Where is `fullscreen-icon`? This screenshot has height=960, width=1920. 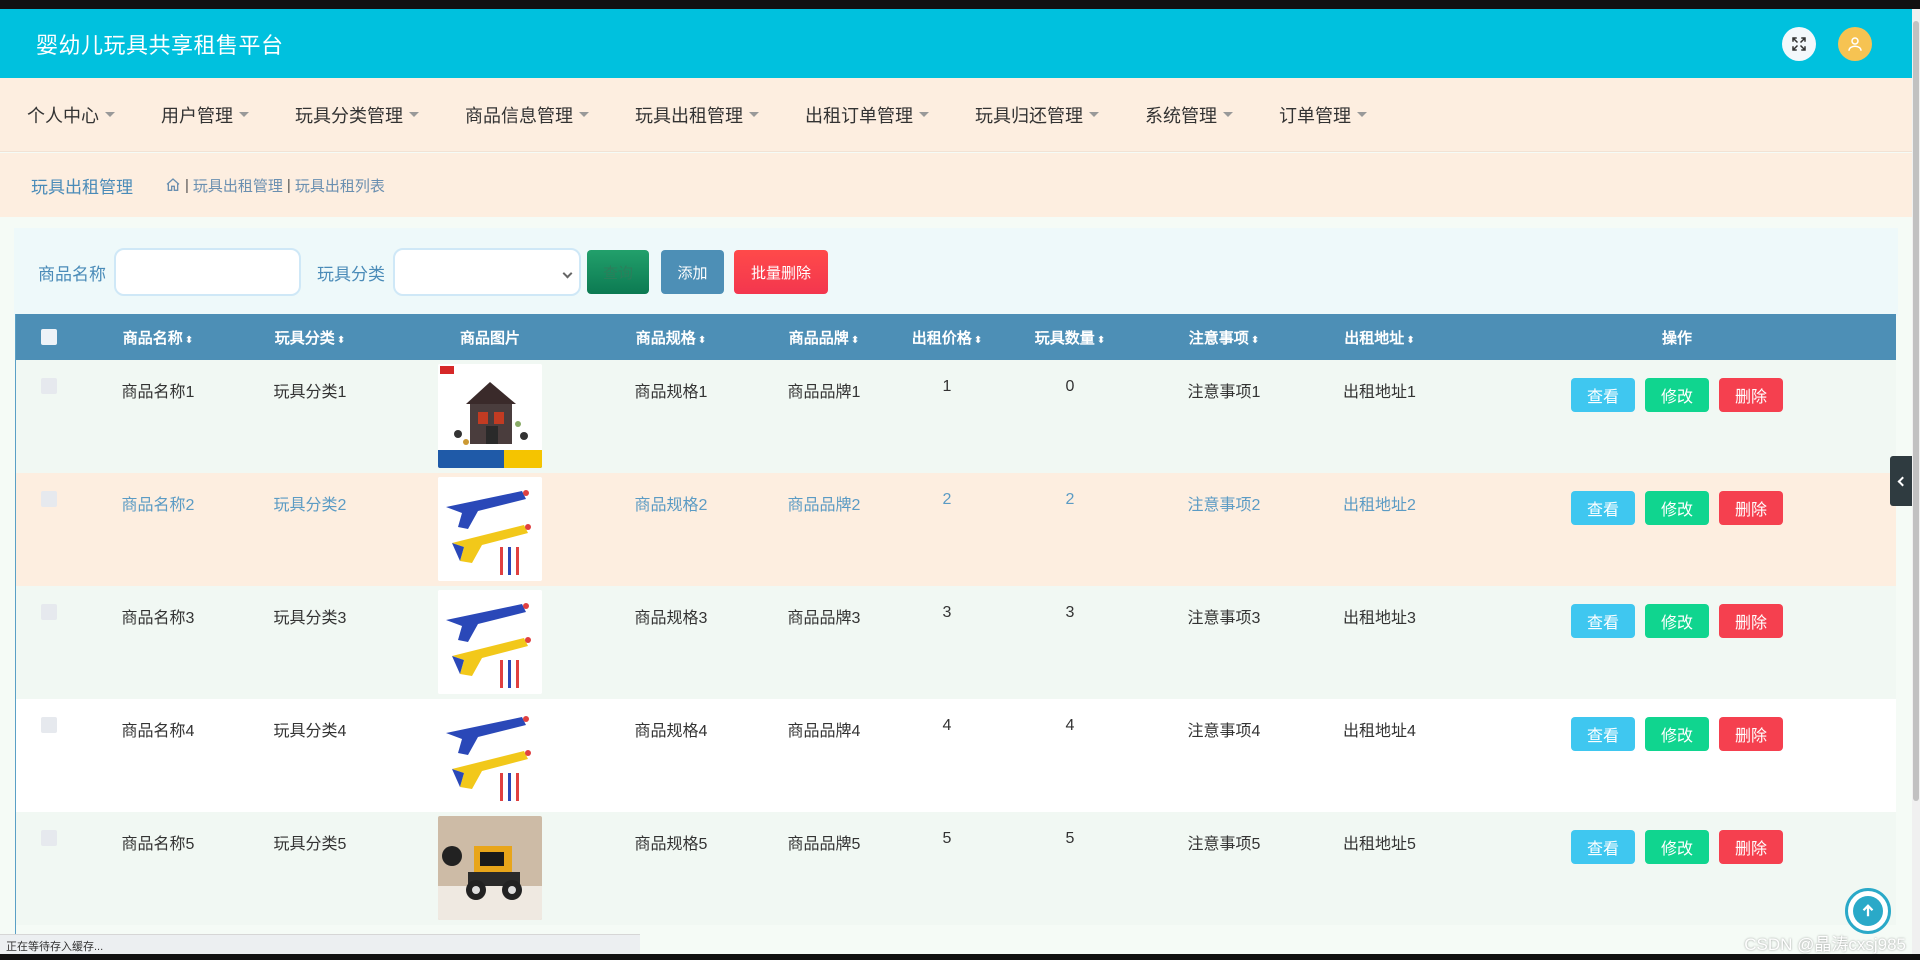 fullscreen-icon is located at coordinates (1799, 43).